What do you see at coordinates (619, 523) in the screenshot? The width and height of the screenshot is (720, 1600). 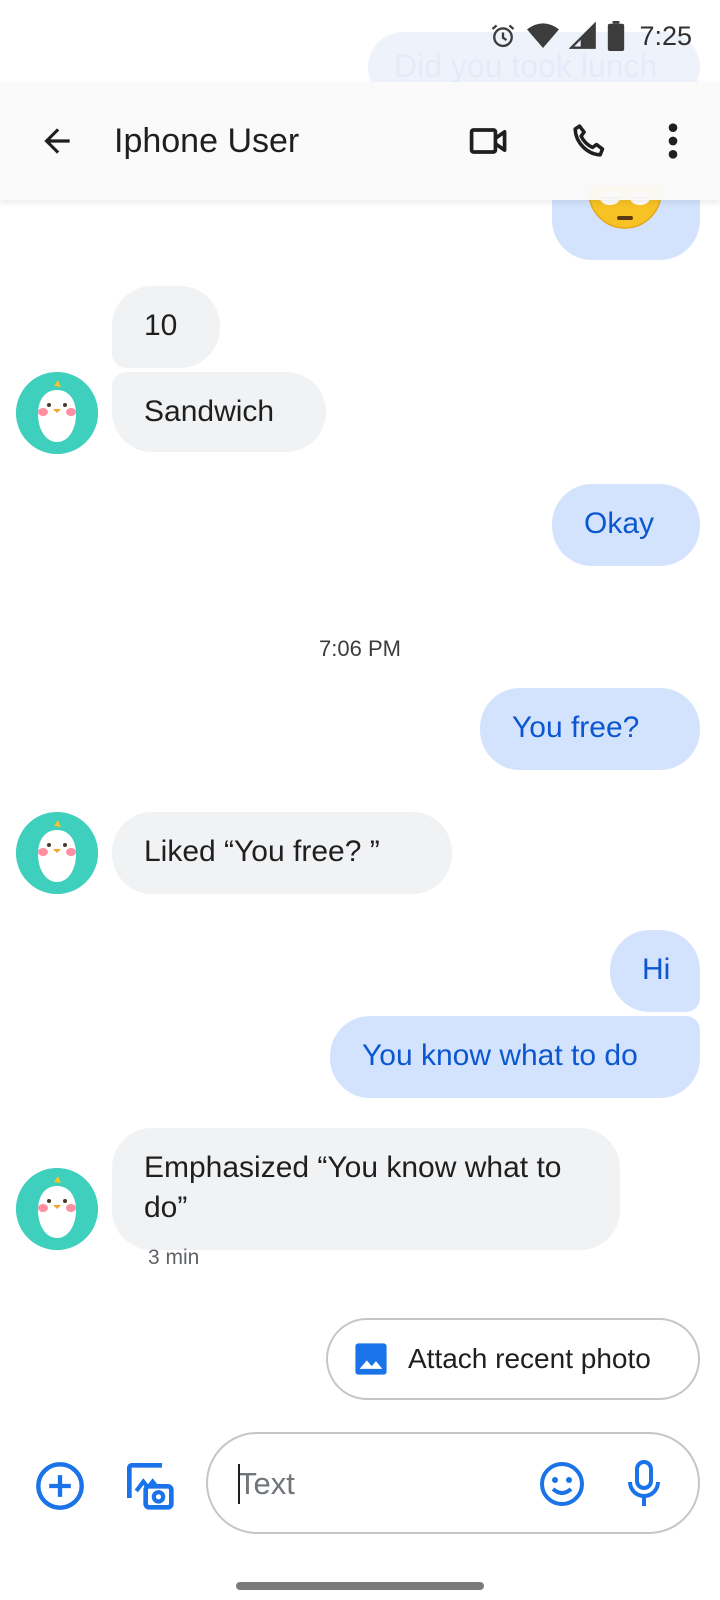 I see `message-text: Okay` at bounding box center [619, 523].